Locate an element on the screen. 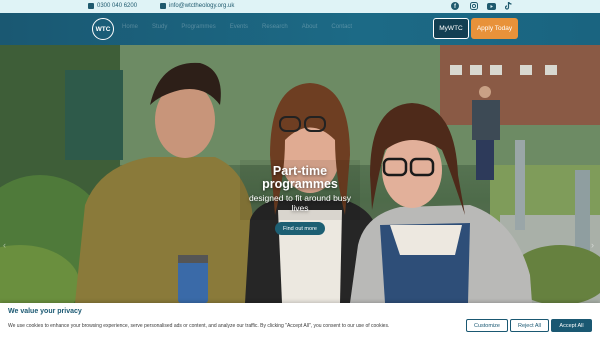  accept-all-button: Accept All is located at coordinates (571, 325).